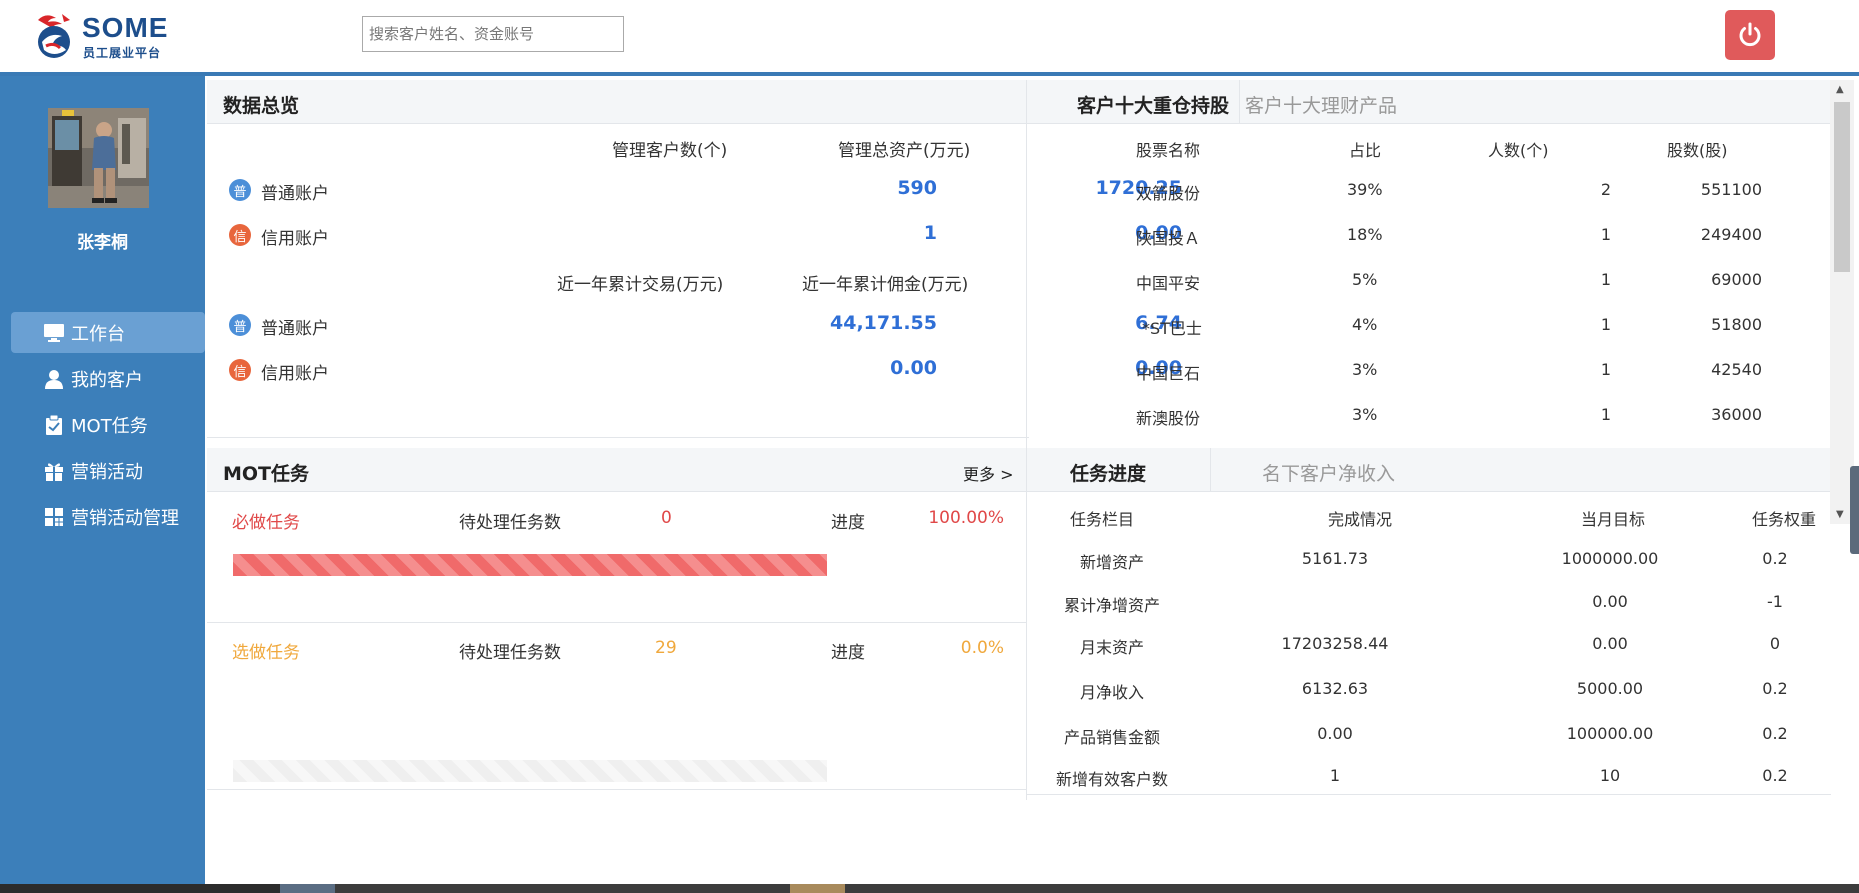  I want to click on gift-icon, so click(54, 471).